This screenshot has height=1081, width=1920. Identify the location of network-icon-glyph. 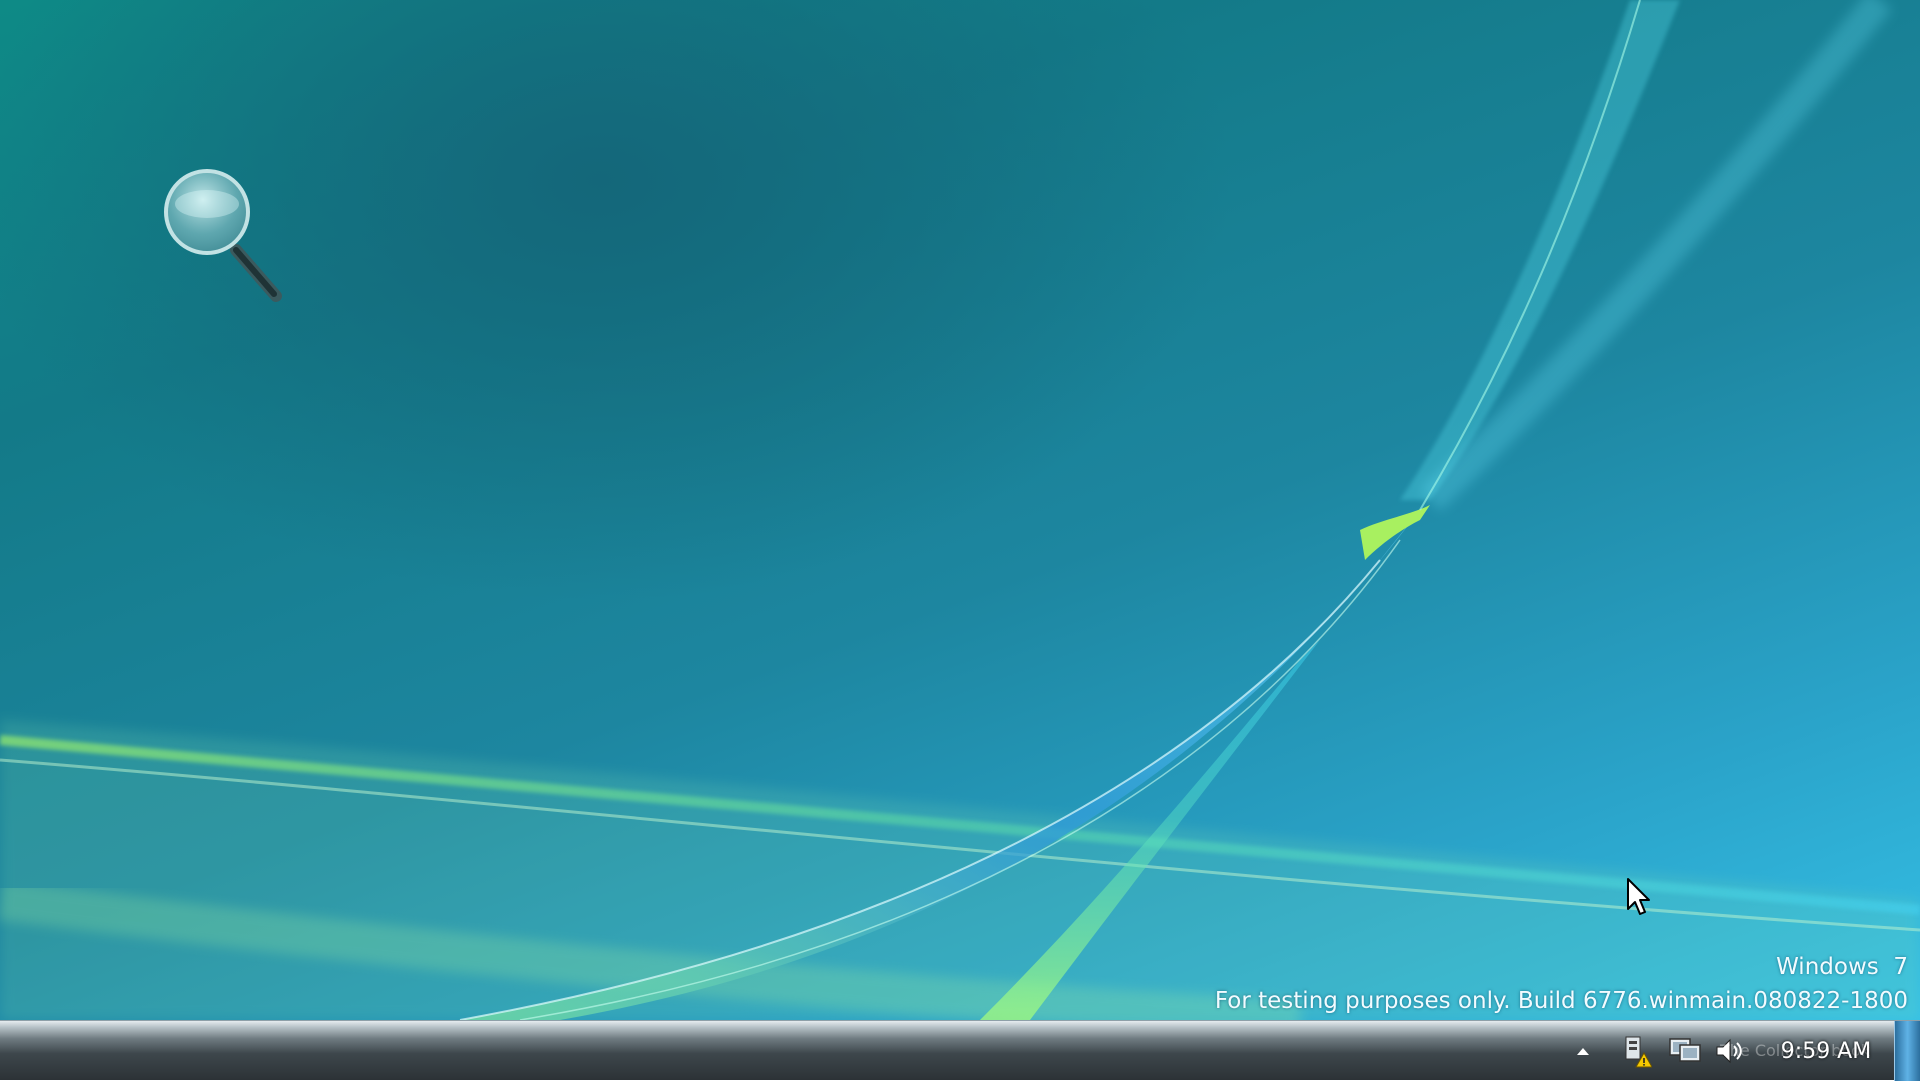
(1685, 1050).